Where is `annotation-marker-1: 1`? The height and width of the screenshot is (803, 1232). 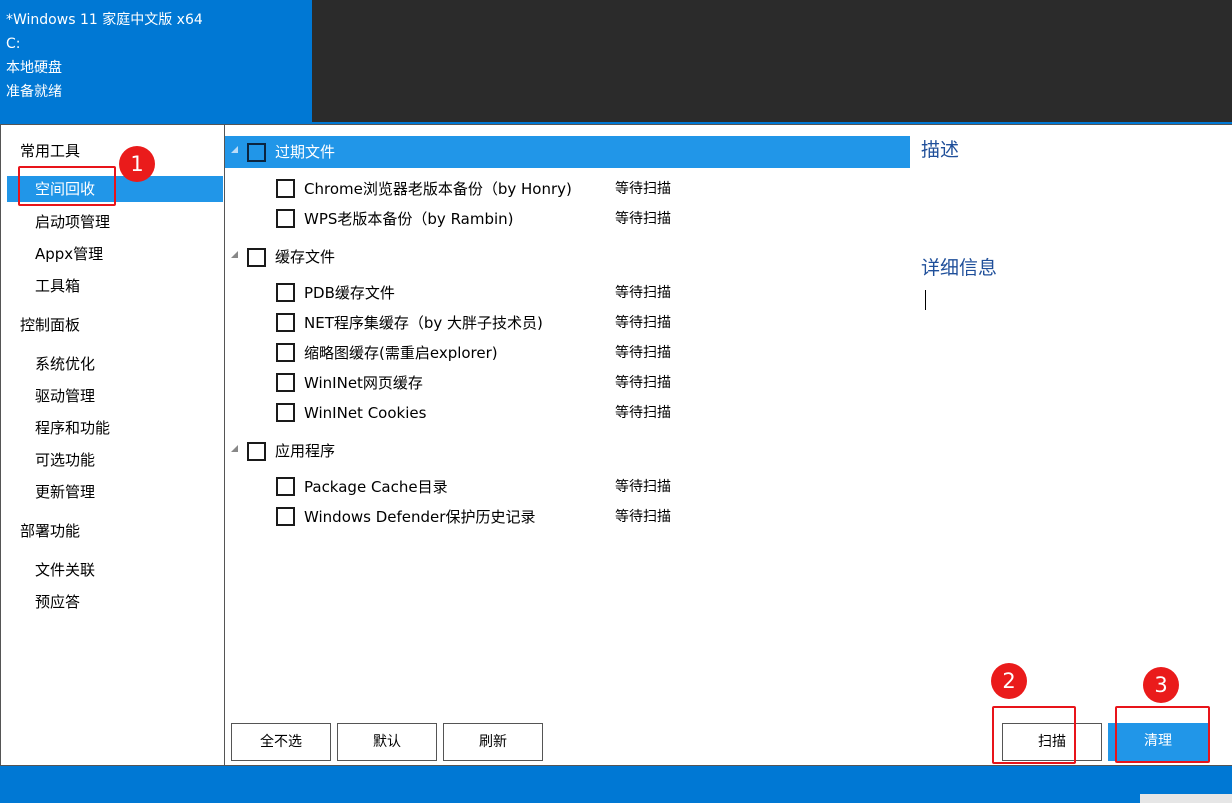
annotation-marker-1: 1 is located at coordinates (137, 164).